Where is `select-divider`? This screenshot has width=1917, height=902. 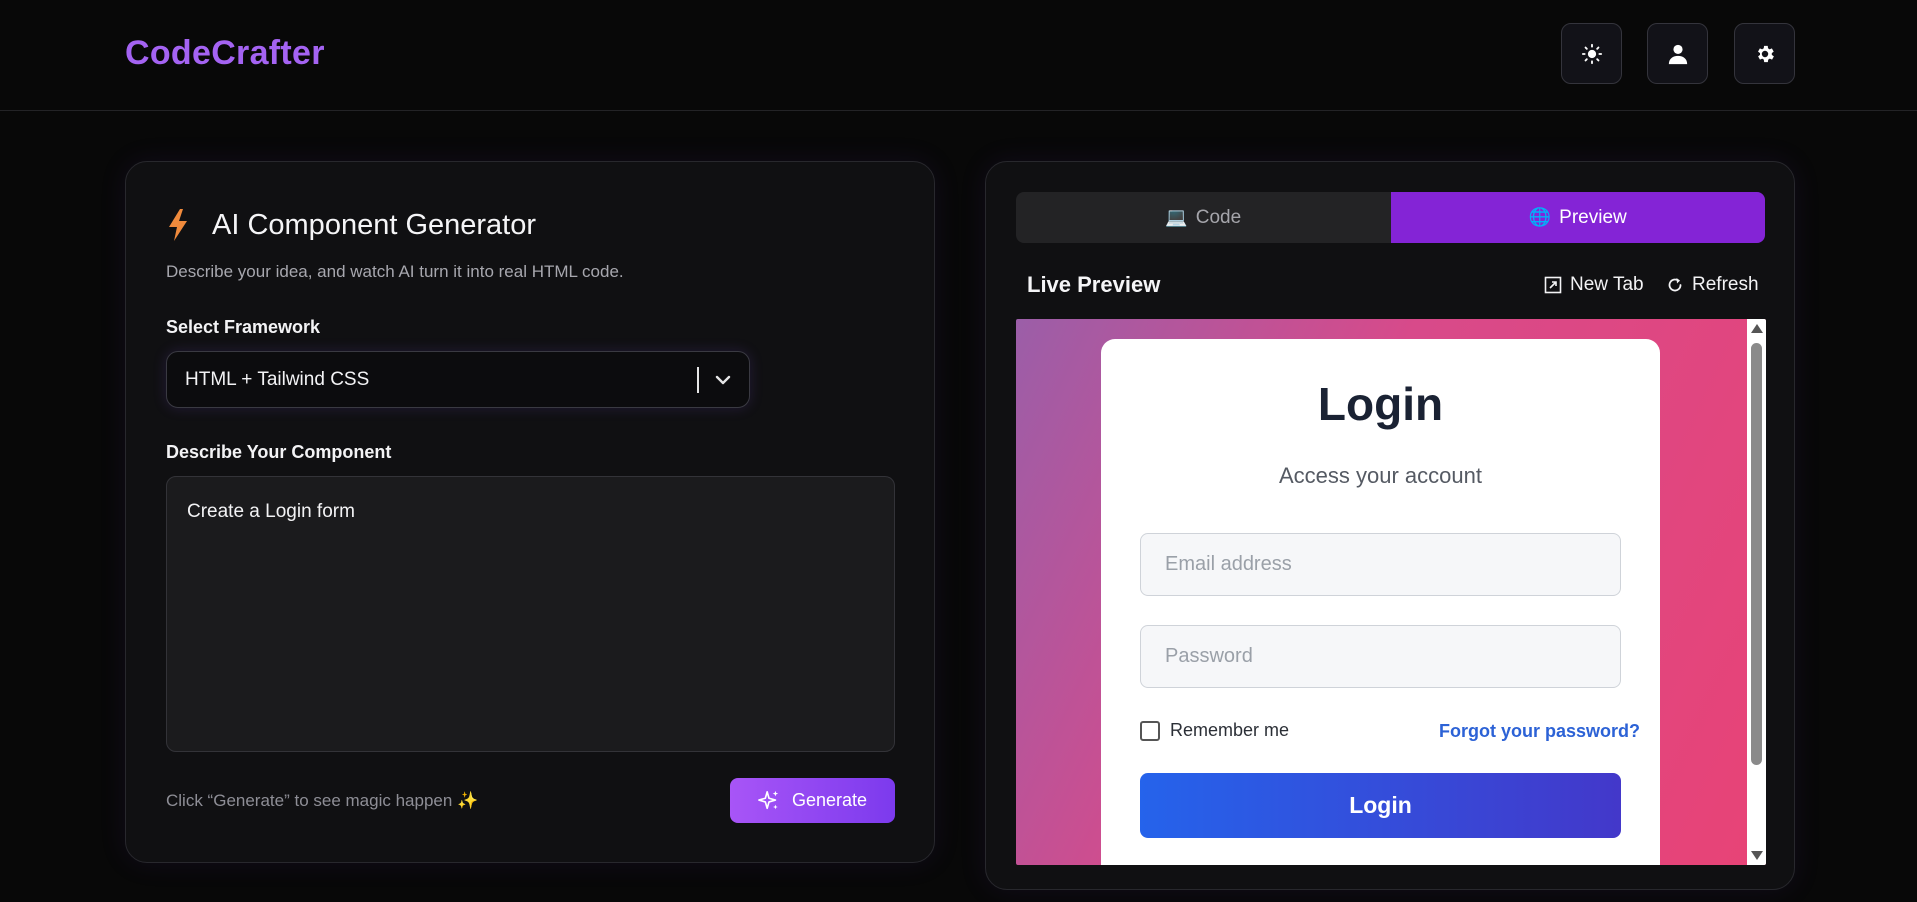
select-divider is located at coordinates (698, 380).